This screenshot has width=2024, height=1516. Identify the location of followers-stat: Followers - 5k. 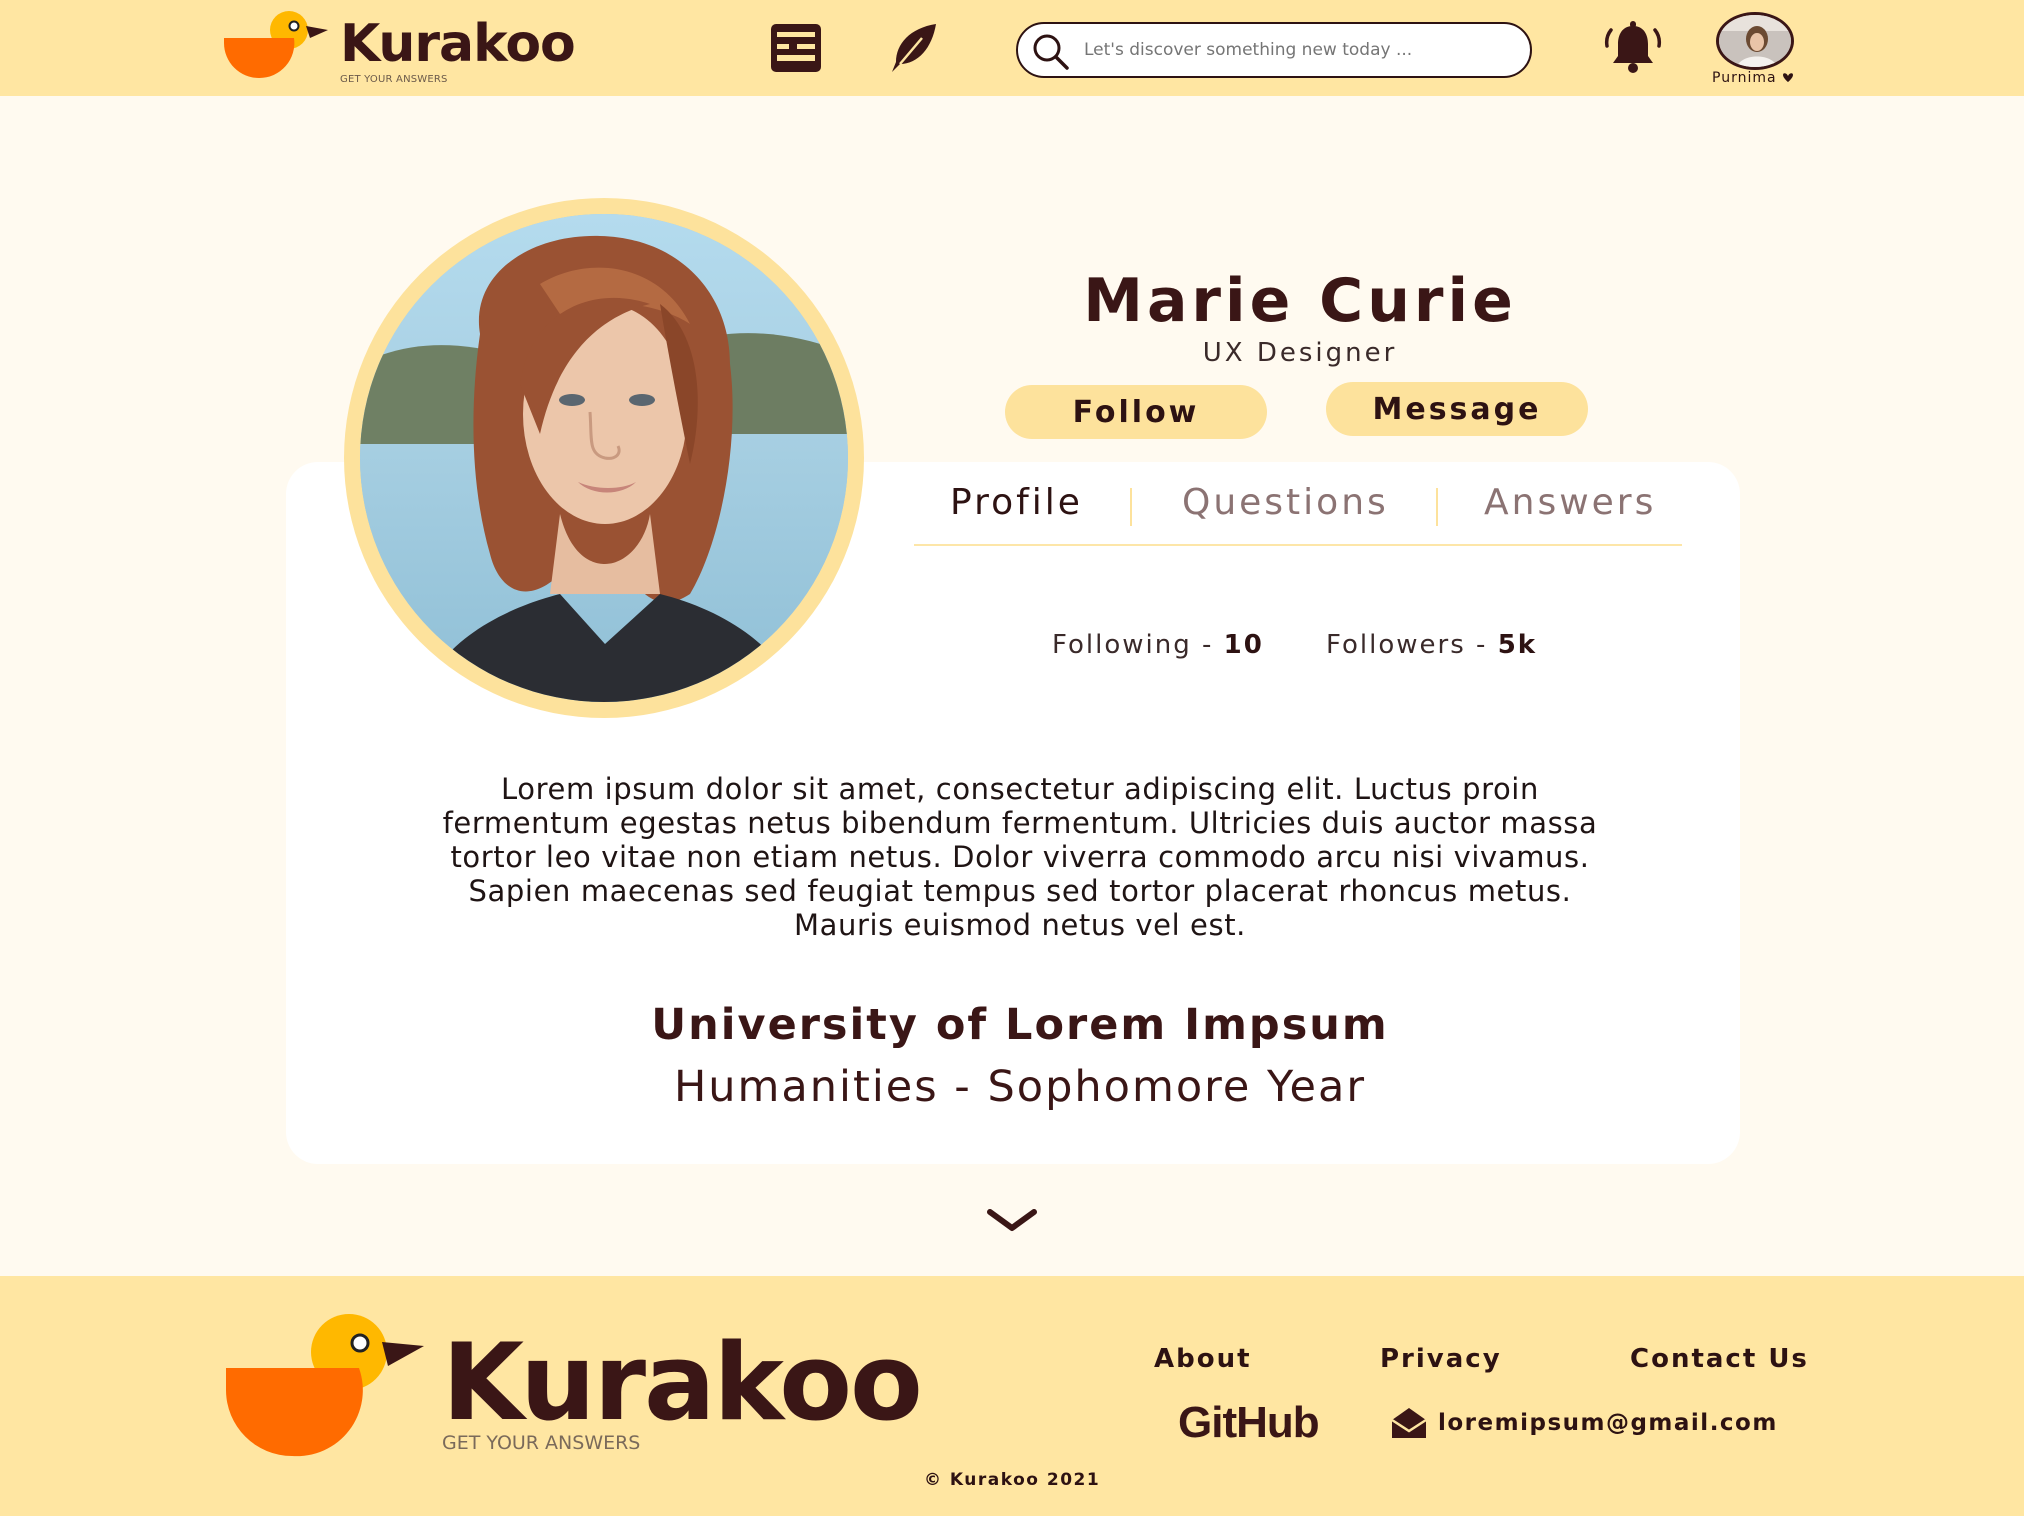
(1431, 645).